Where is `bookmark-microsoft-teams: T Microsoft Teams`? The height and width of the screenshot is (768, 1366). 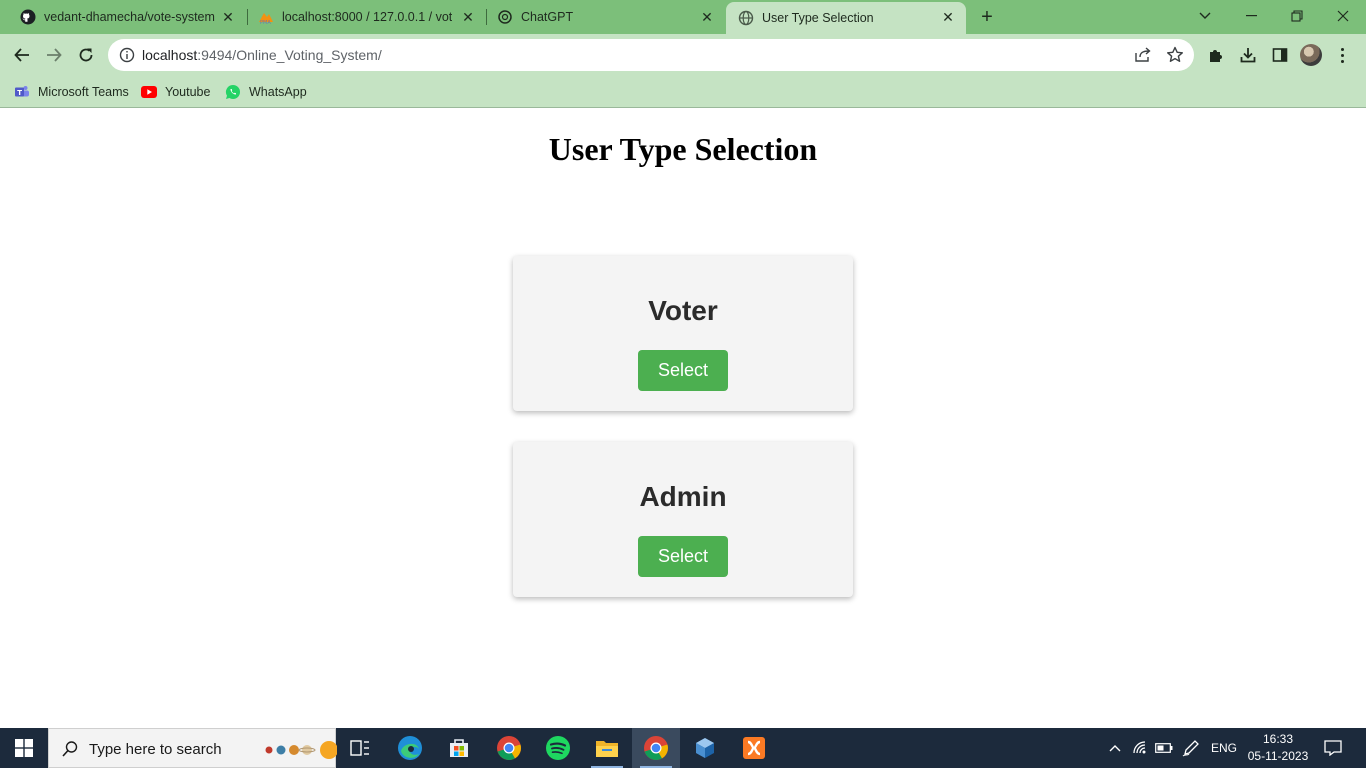
bookmark-microsoft-teams: T Microsoft Teams is located at coordinates (71, 92).